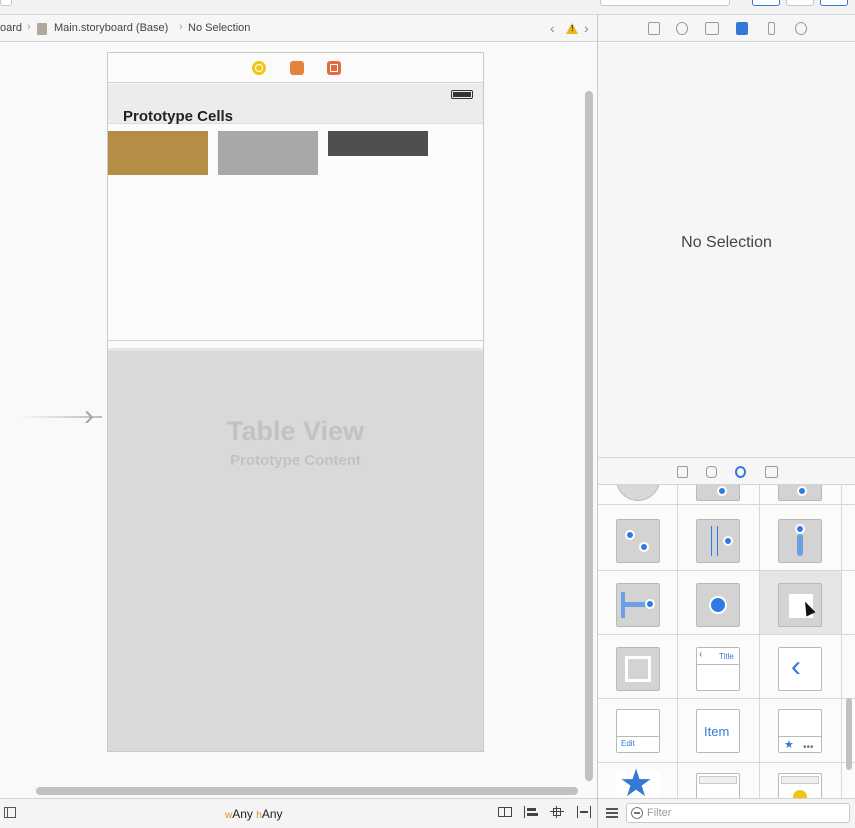 This screenshot has height=828, width=855. I want to click on document-outline-toggle-icon, so click(10, 812).